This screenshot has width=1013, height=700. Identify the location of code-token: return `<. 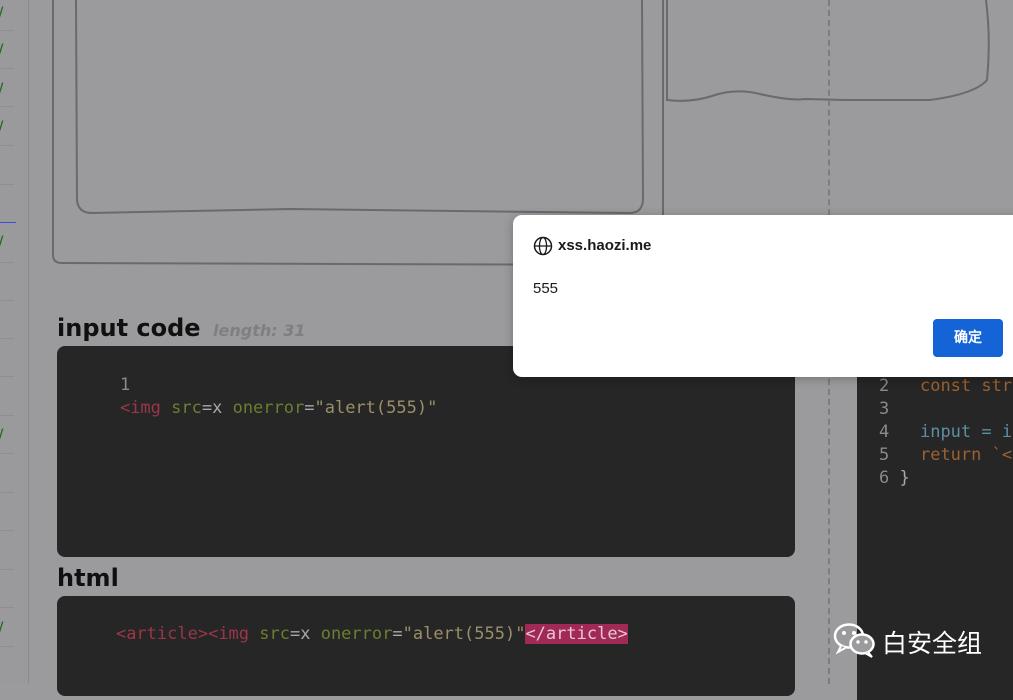
(956, 455).